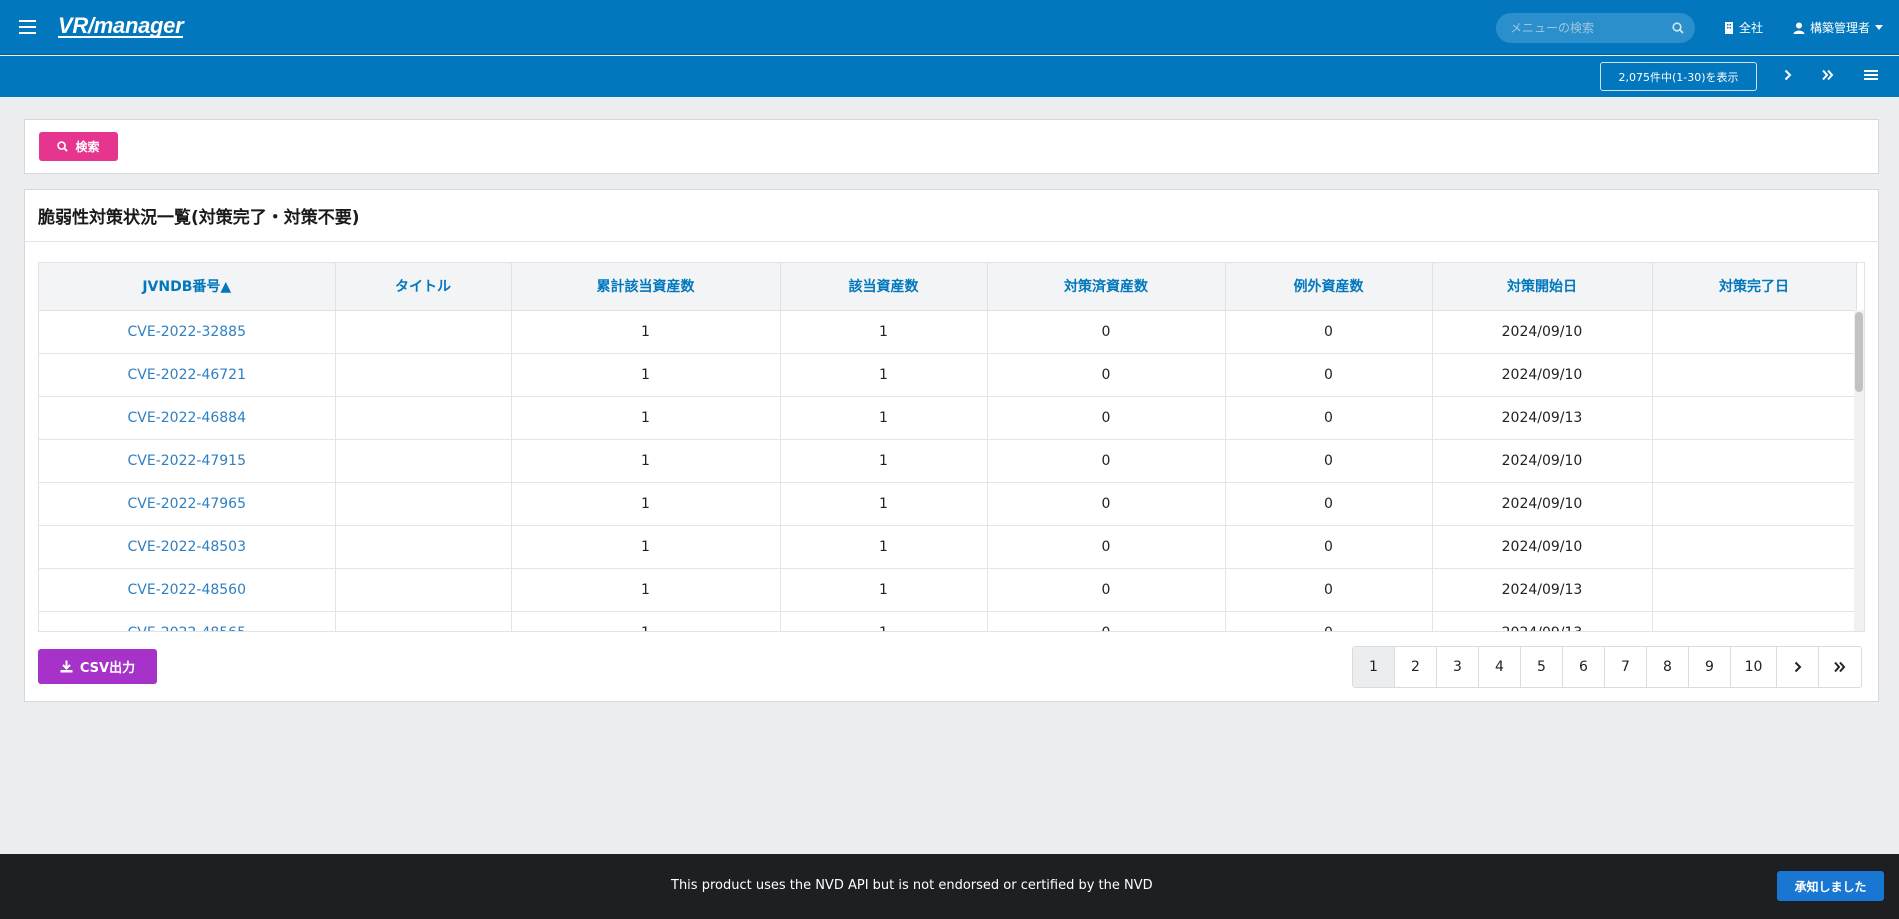 Image resolution: width=1899 pixels, height=919 pixels. What do you see at coordinates (646, 287) in the screenshot?
I see `column-header-cumulative-assets: 累計該当資産数` at bounding box center [646, 287].